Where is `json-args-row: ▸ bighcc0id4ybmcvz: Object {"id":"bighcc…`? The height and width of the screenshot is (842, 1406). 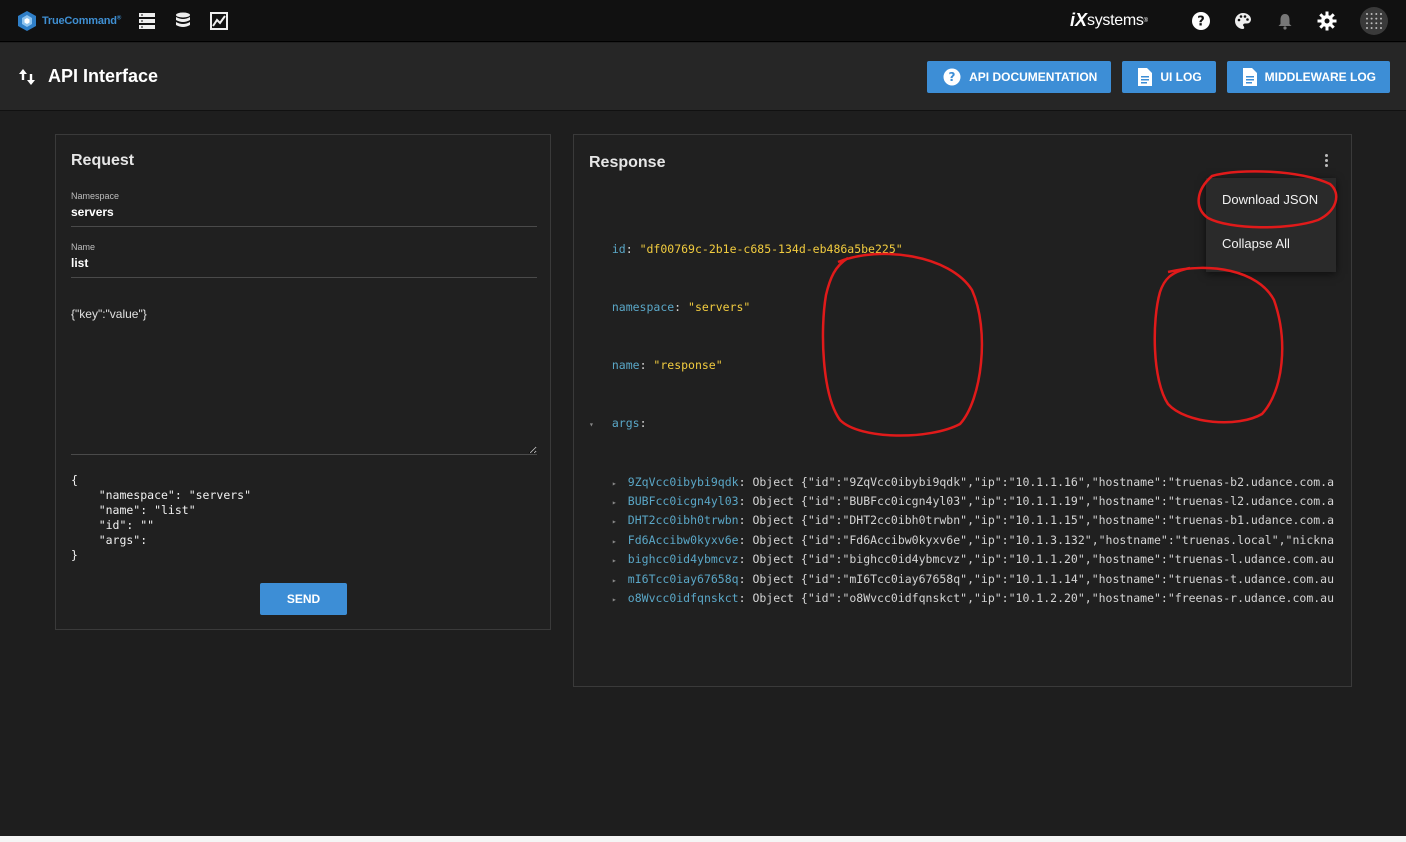
json-args-row: ▸ bighcc0id4ybmcvz: Object {"id":"bighcc… is located at coordinates (961, 559).